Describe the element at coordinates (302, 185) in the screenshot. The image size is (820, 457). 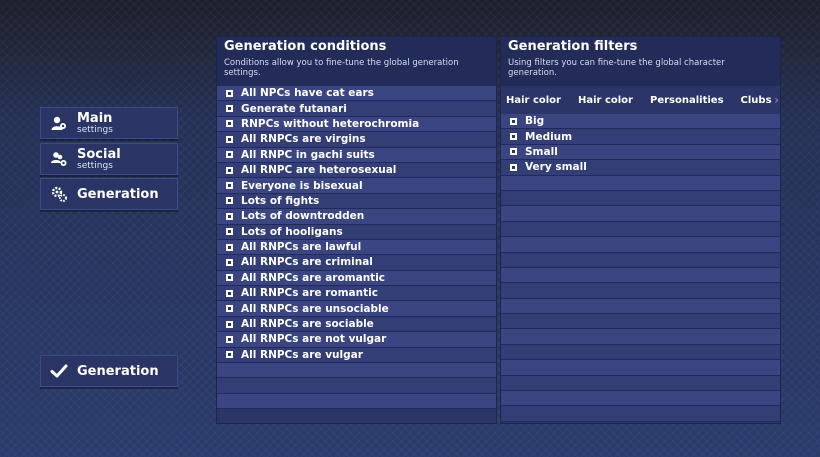
I see `row-label: Everyone is bisexual` at that location.